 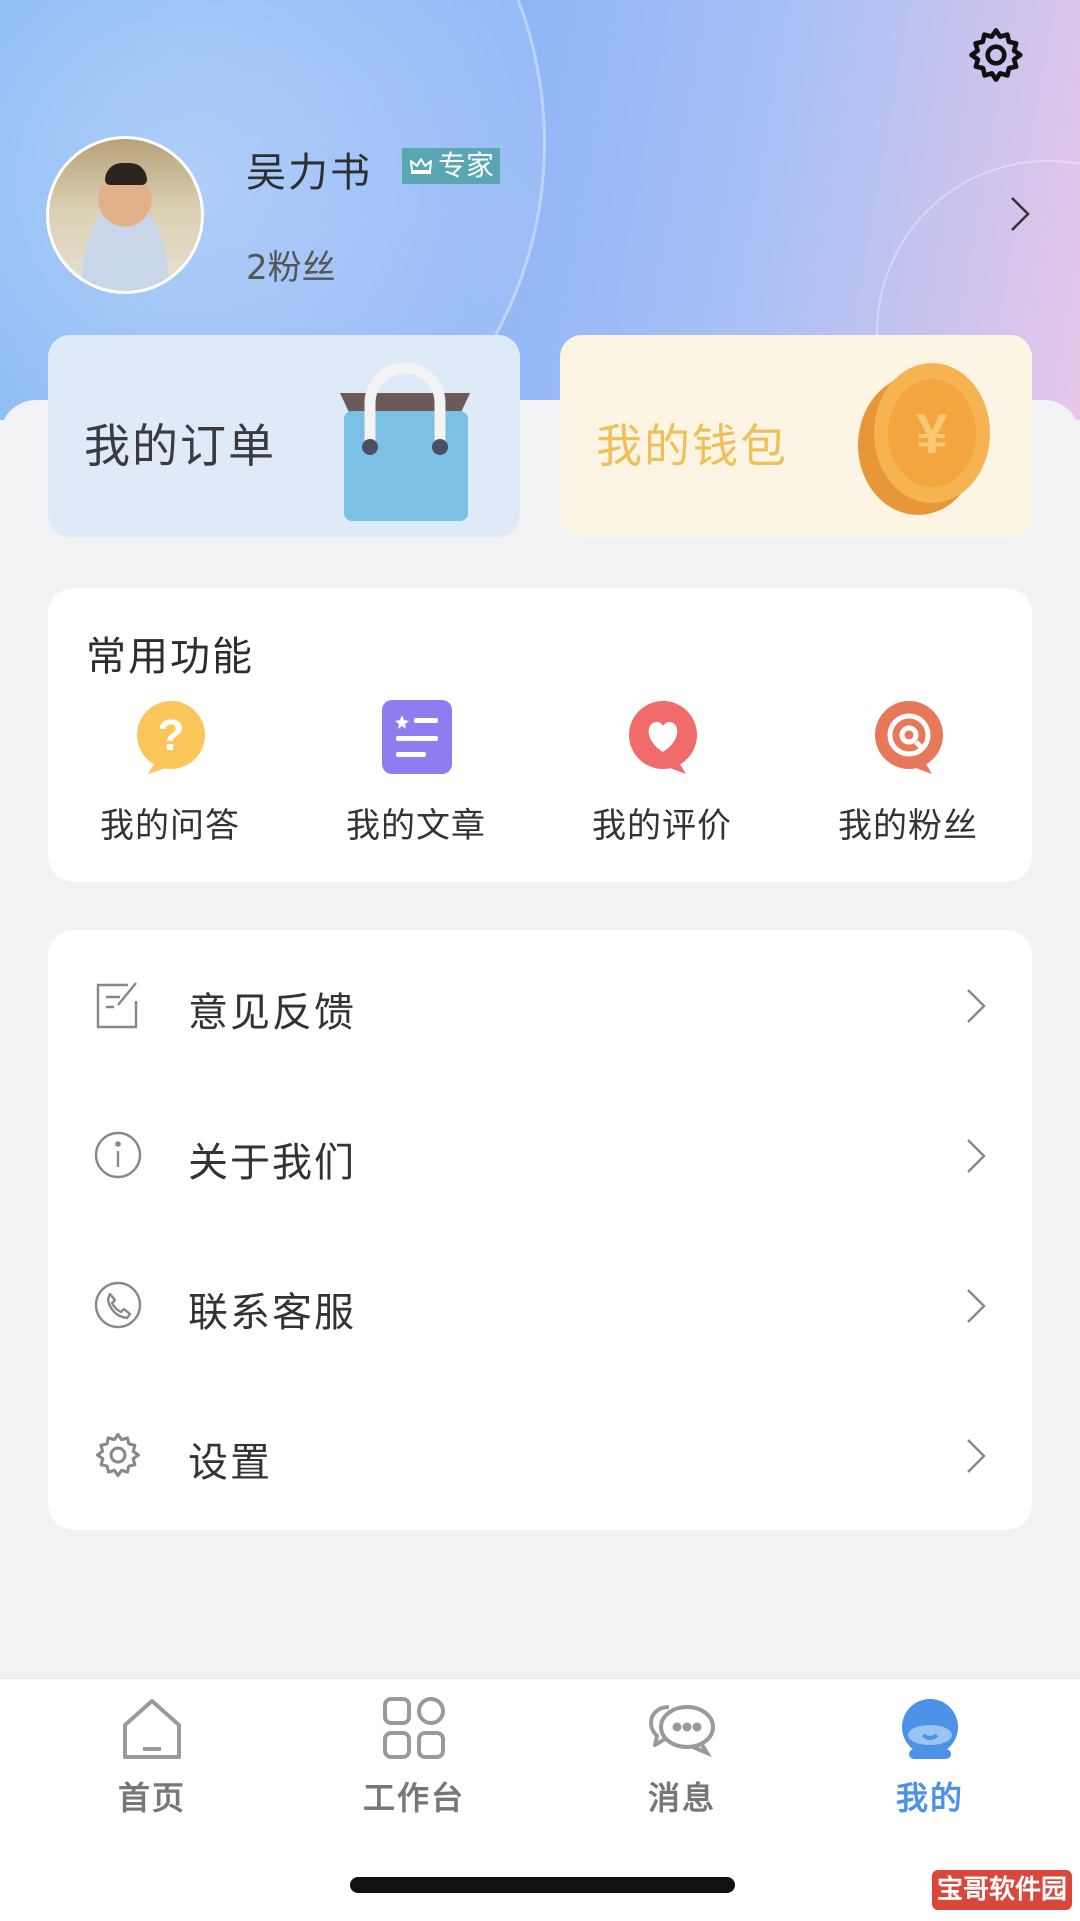 I want to click on crown-icon, so click(x=421, y=166).